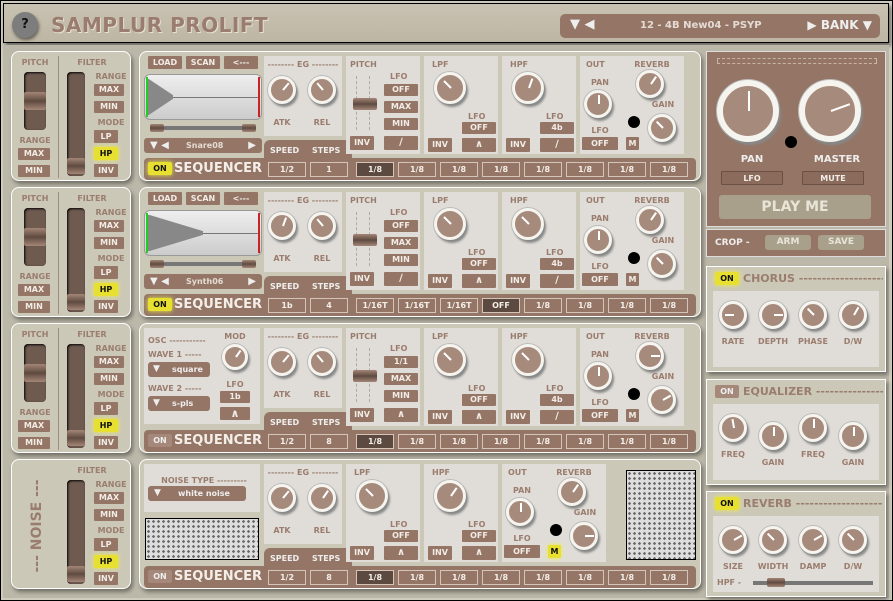 The width and height of the screenshot is (893, 601). What do you see at coordinates (106, 561) in the screenshot?
I see `hp-button-4: HP` at bounding box center [106, 561].